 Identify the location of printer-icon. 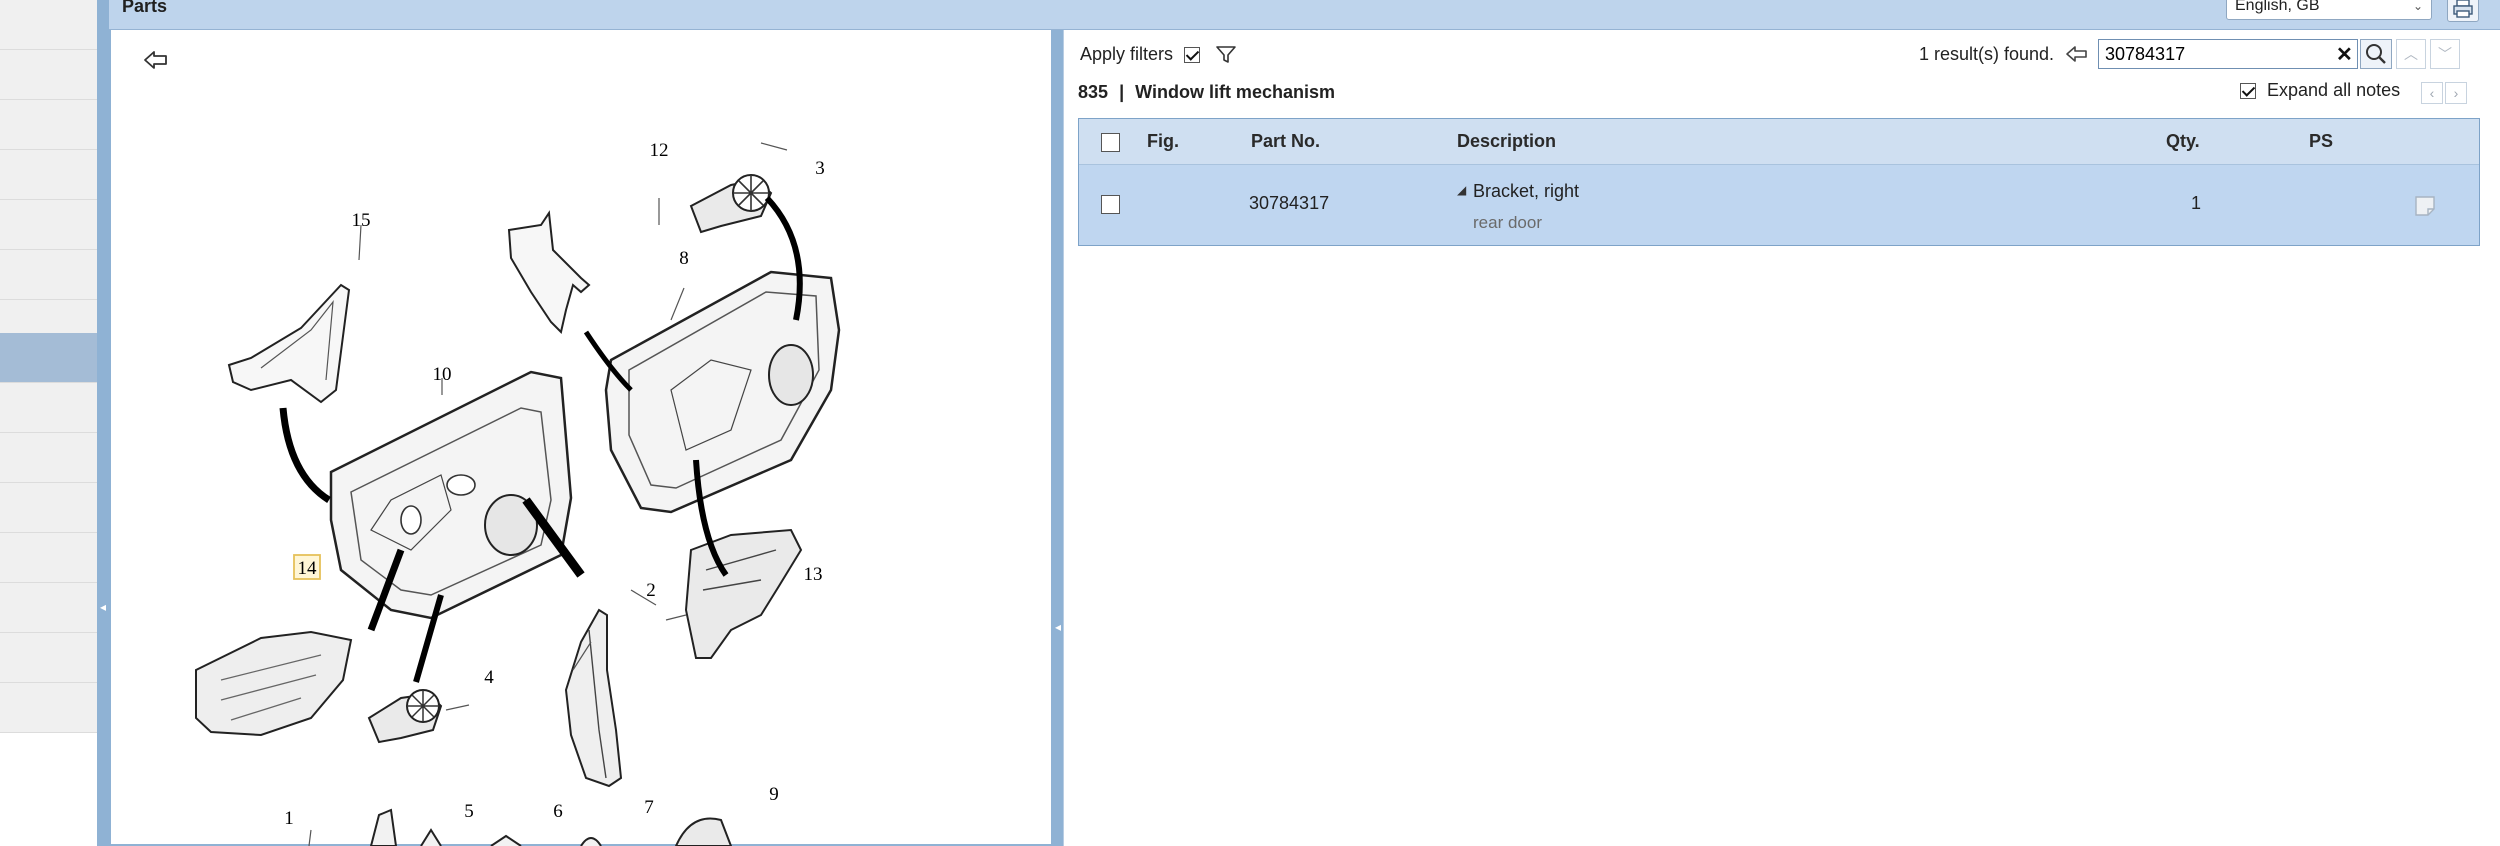
(2463, 9).